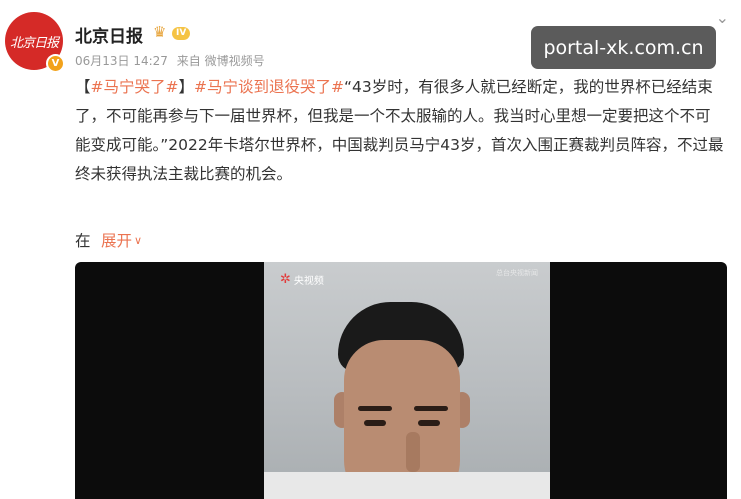 The width and height of the screenshot is (741, 499). What do you see at coordinates (172, 60) in the screenshot?
I see `post-meta: 06月13日 14:27 来自 微博视频号` at bounding box center [172, 60].